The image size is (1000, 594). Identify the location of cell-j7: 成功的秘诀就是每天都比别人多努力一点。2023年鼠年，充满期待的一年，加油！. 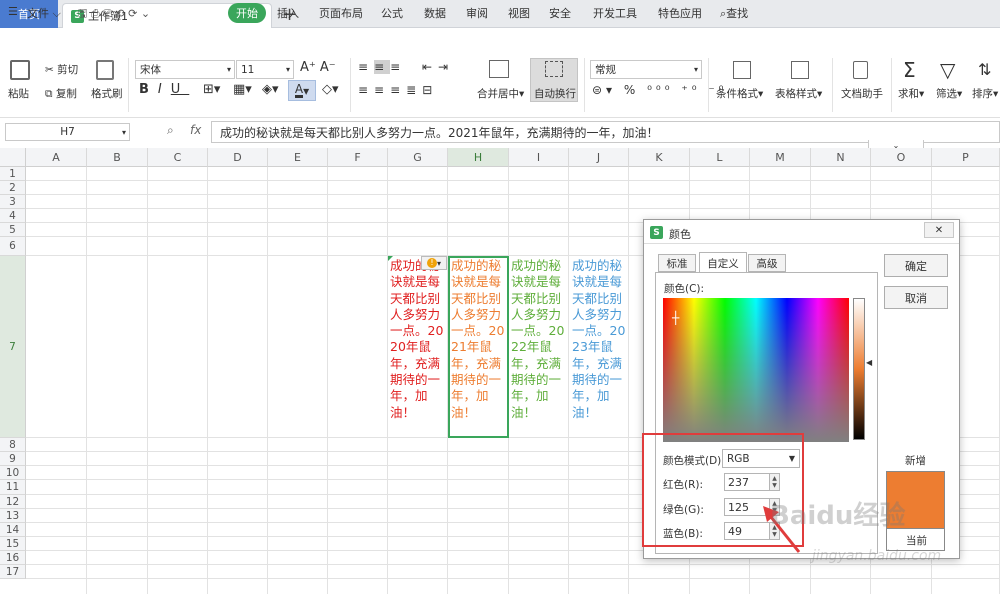
(601, 339).